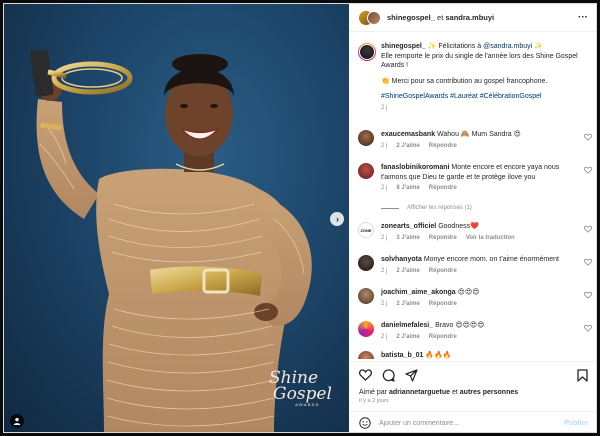 The width and height of the screenshot is (600, 436). What do you see at coordinates (365, 423) in the screenshot?
I see `emoji-smiley-icon` at bounding box center [365, 423].